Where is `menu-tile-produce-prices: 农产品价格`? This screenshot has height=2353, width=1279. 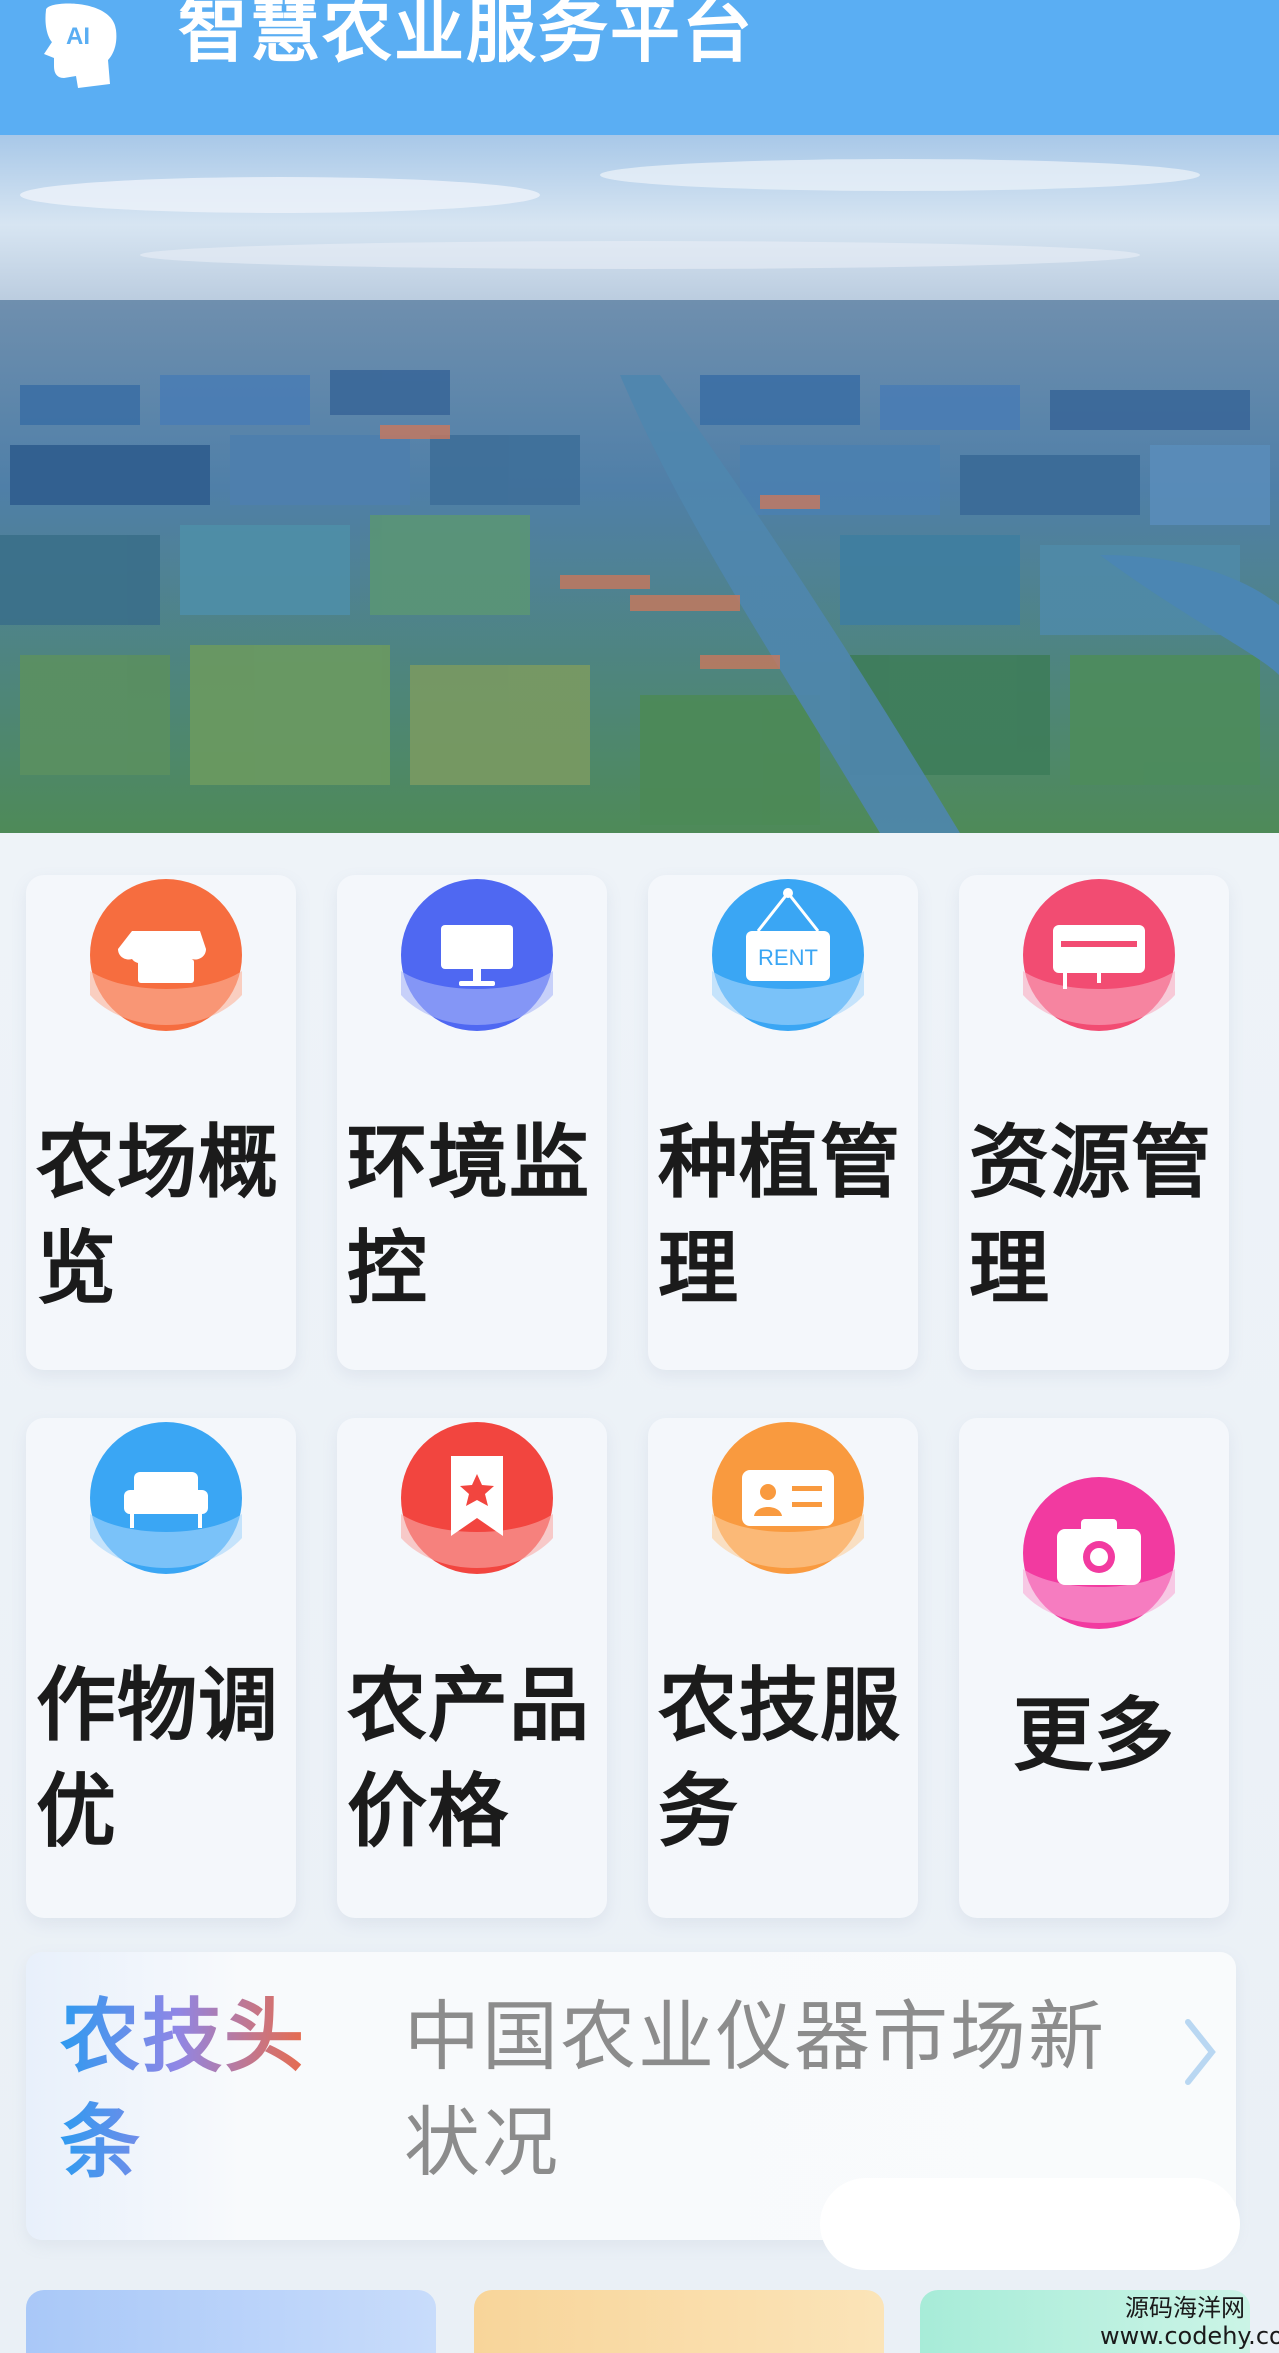
menu-tile-produce-prices: 农产品价格 is located at coordinates (472, 1668).